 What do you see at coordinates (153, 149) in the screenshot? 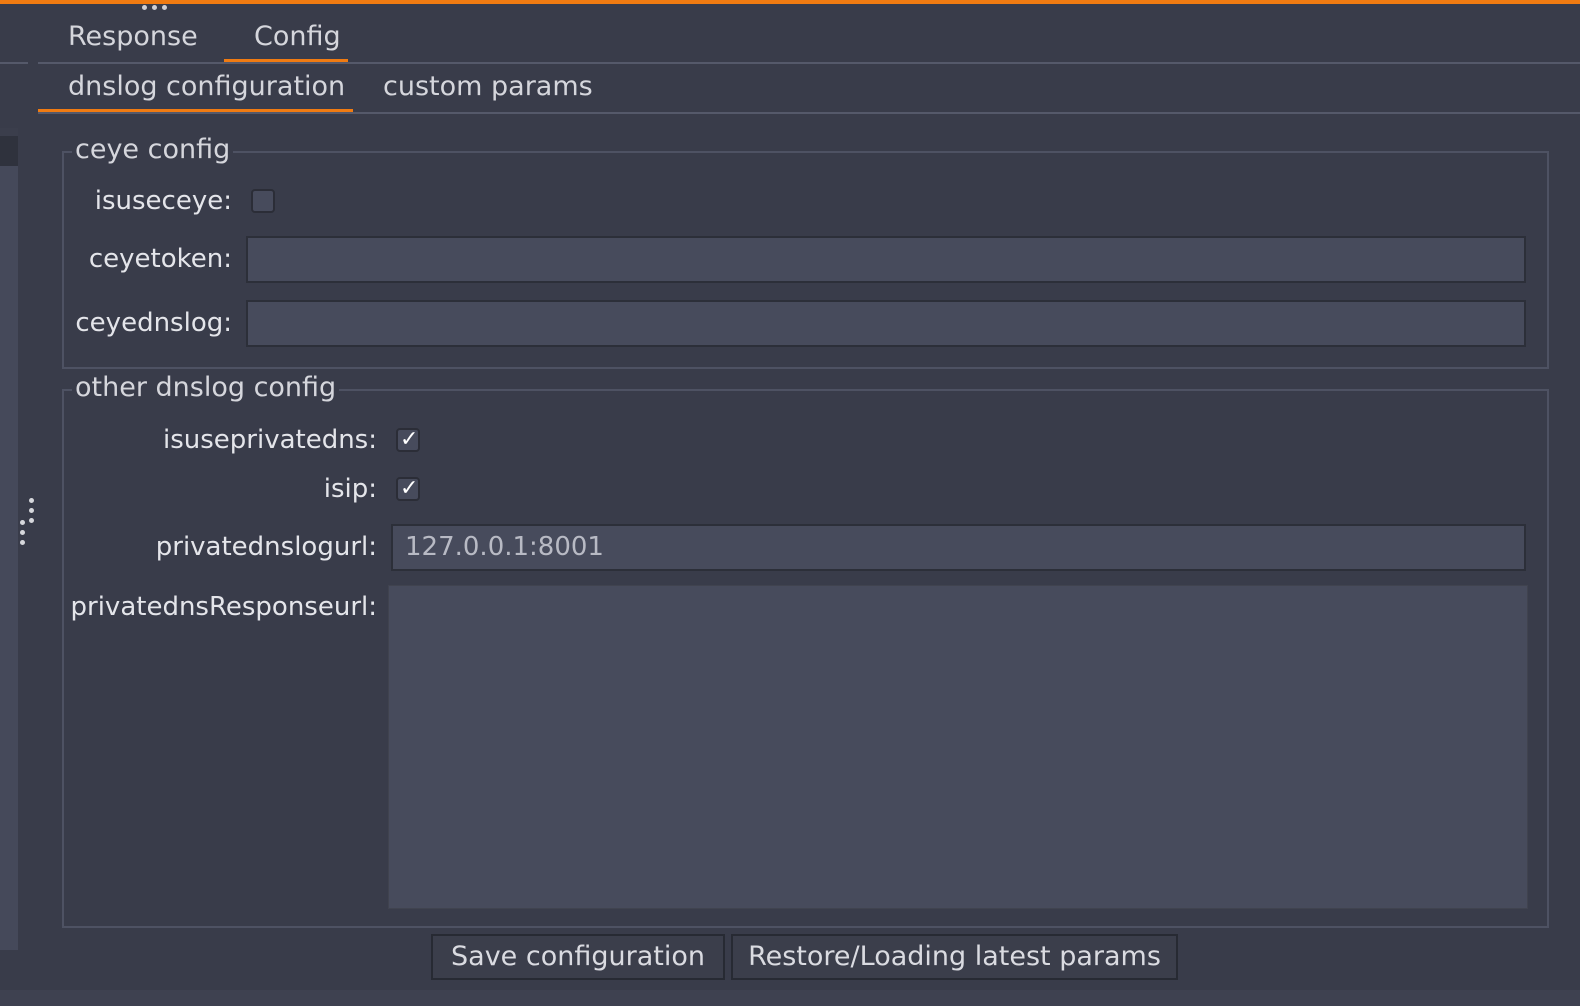
I see `ceye-config-legend: ceye config` at bounding box center [153, 149].